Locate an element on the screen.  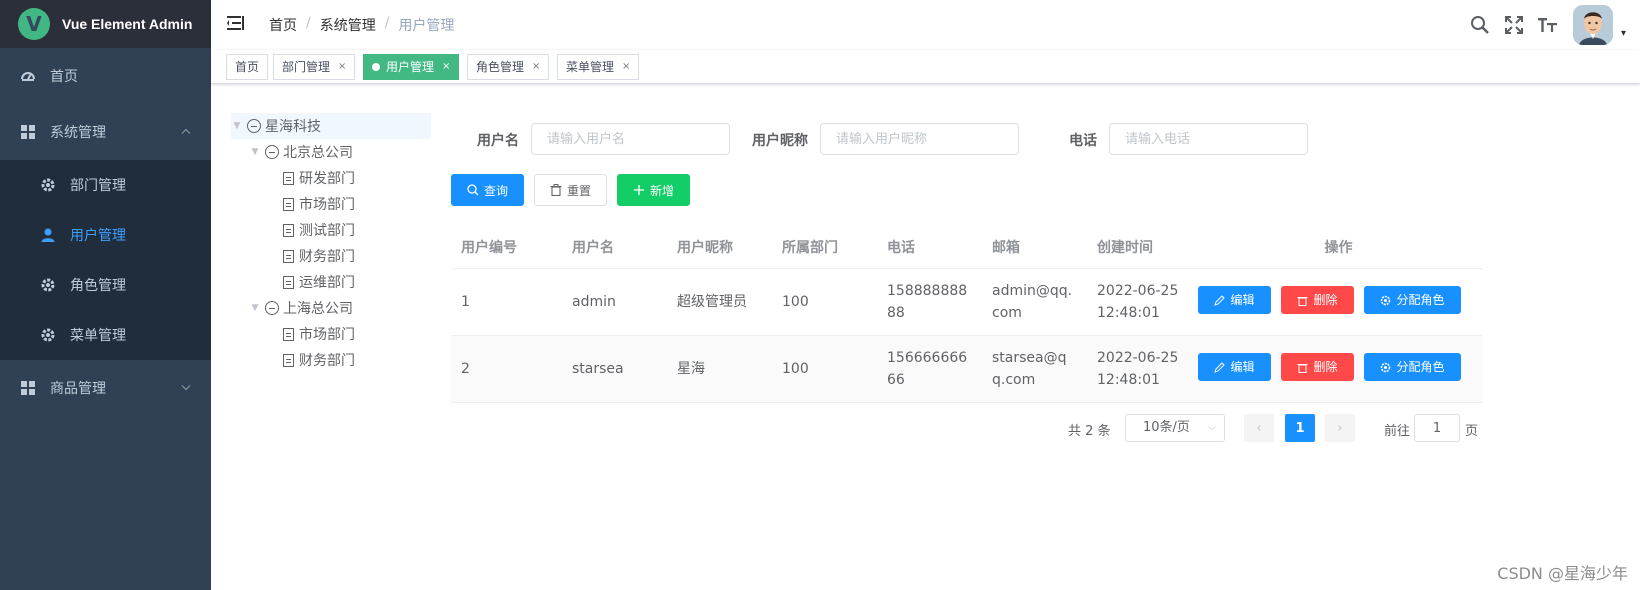
tree-node: ▼ 北京总公司 is located at coordinates (331, 152).